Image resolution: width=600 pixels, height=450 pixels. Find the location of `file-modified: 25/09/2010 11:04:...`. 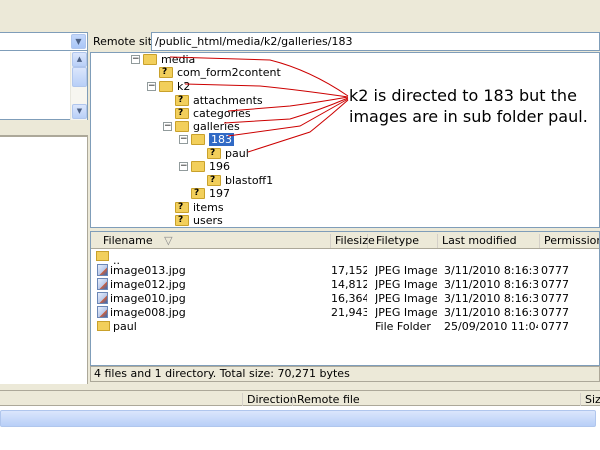

file-modified: 25/09/2010 11:04:... is located at coordinates (491, 326).